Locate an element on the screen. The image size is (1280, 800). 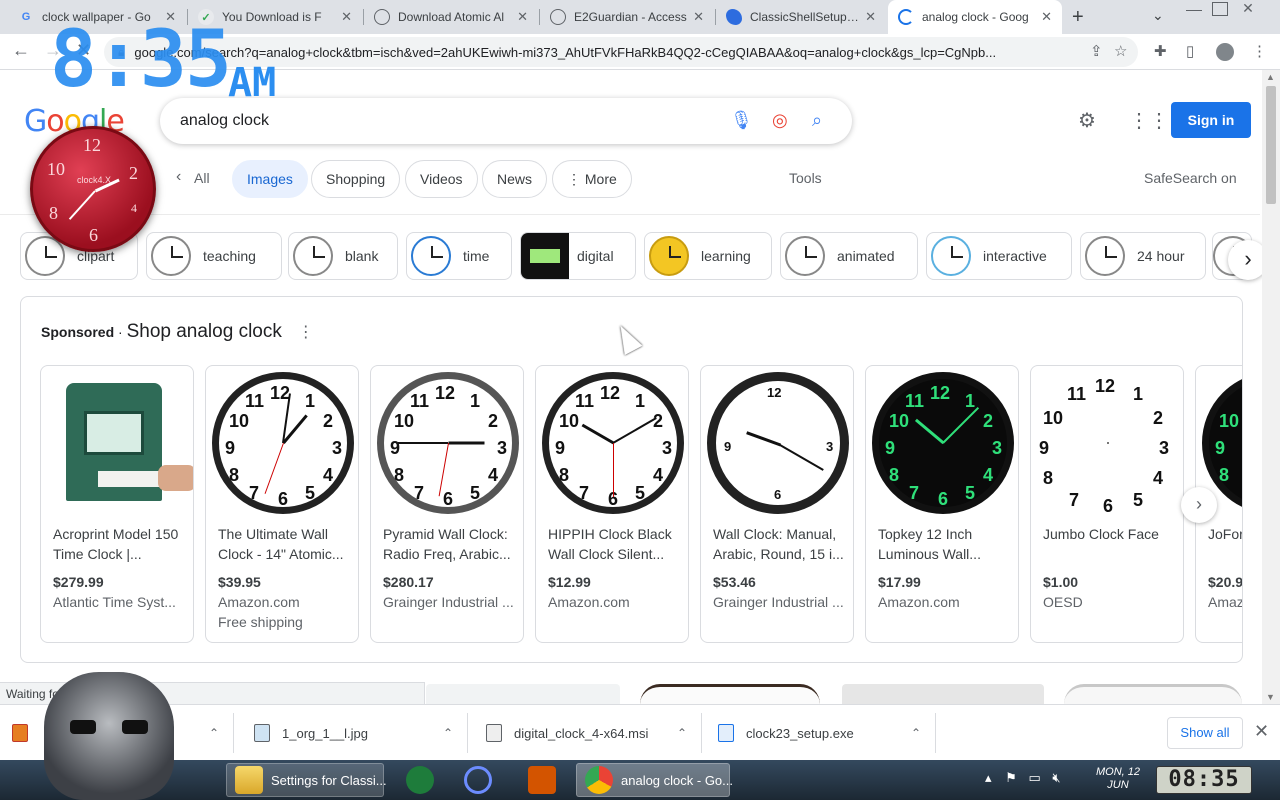
digital-clock-gadget: 8:35 AM is located at coordinates (175, 63).